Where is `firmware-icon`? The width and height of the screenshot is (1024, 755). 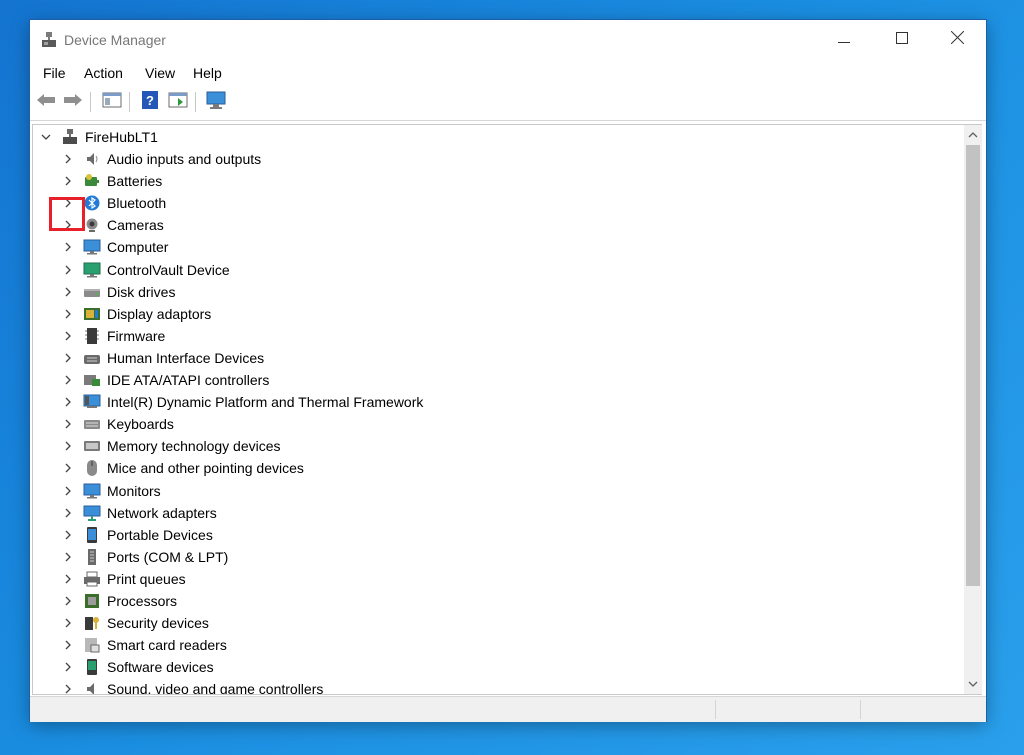
firmware-icon is located at coordinates (92, 336).